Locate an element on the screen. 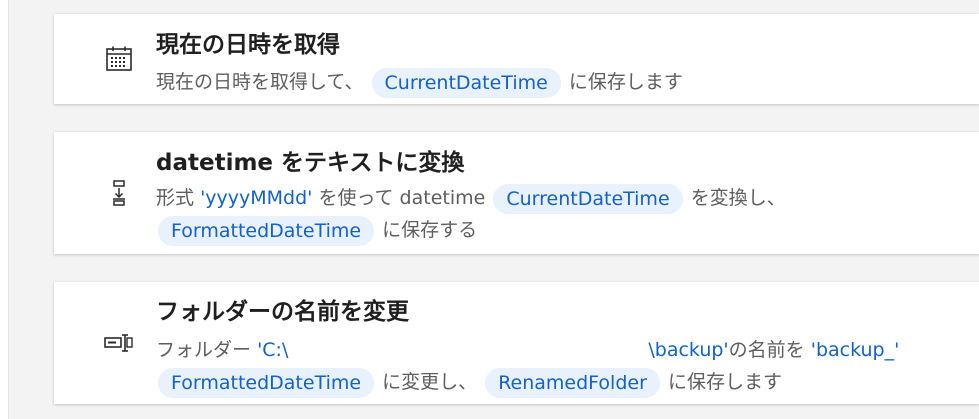 This screenshot has height=419, width=979. description-text: を使って datetime is located at coordinates (402, 198).